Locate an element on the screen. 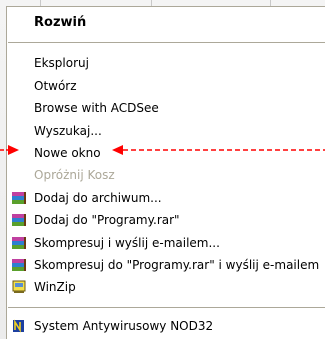 This screenshot has width=325, height=339. menu-item-winzip: WinZip is located at coordinates (166, 287).